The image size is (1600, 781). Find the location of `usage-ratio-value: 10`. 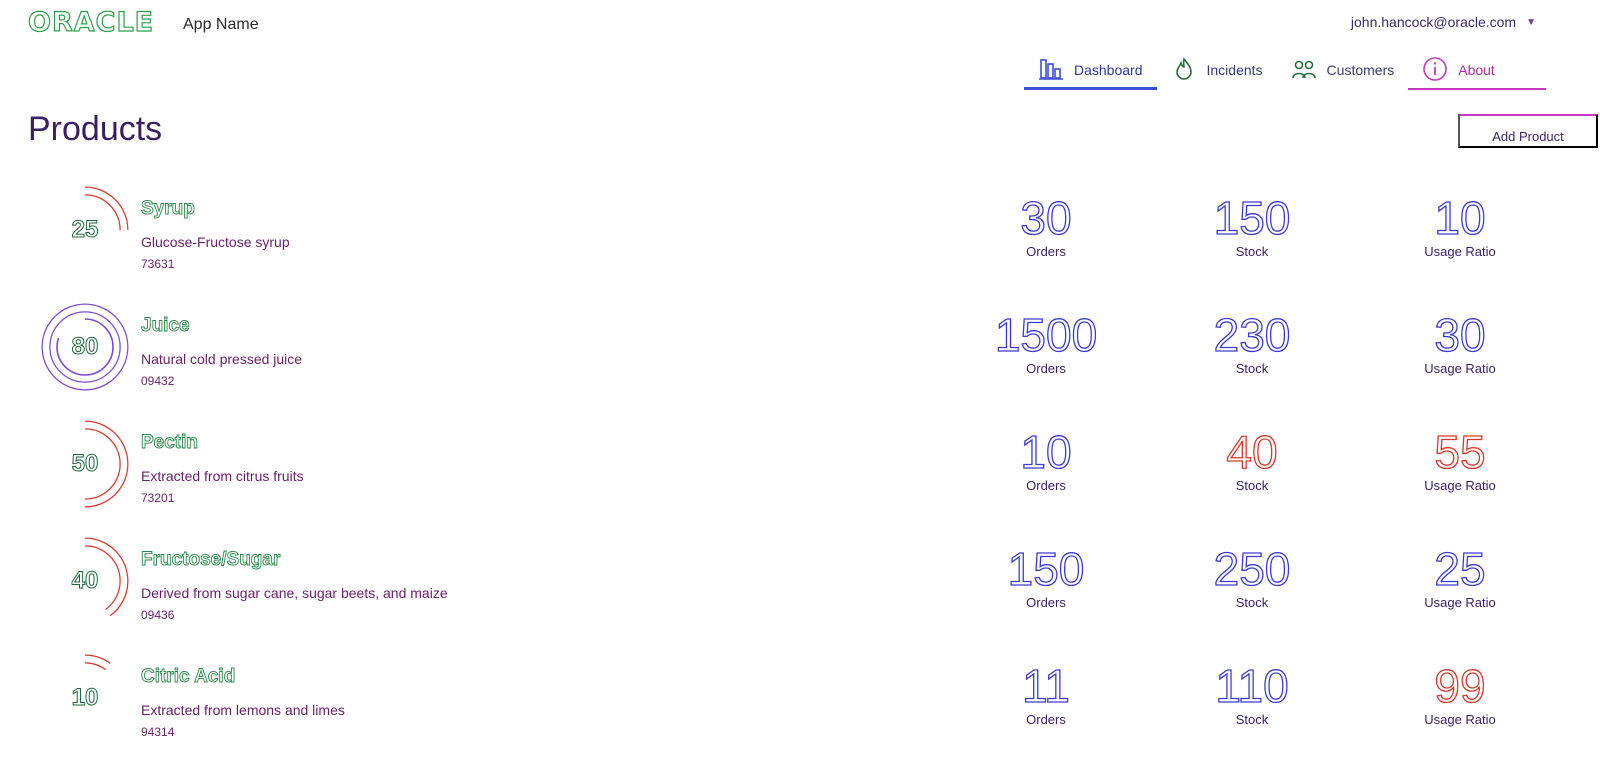

usage-ratio-value: 10 is located at coordinates (1460, 218).